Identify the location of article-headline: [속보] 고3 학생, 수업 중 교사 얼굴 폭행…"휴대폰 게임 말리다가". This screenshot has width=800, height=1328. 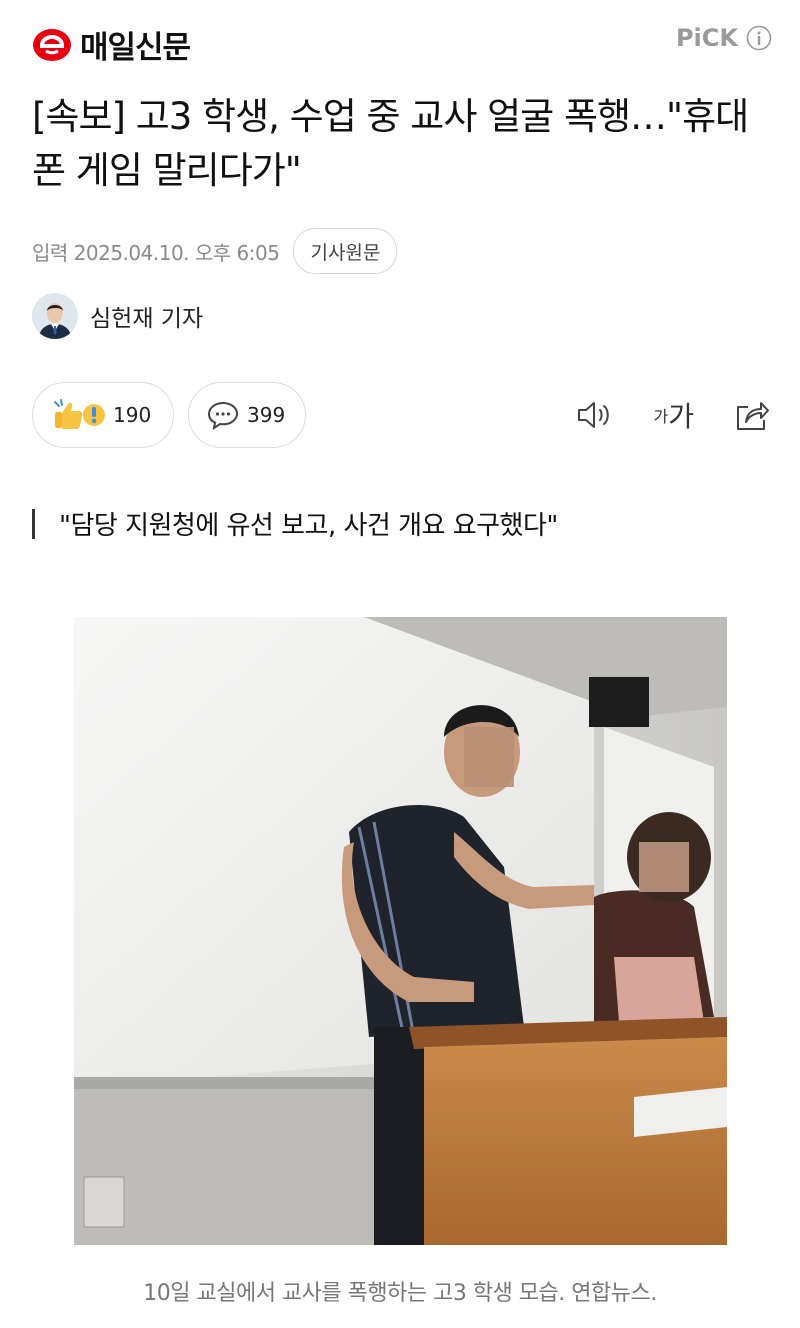
(390, 143).